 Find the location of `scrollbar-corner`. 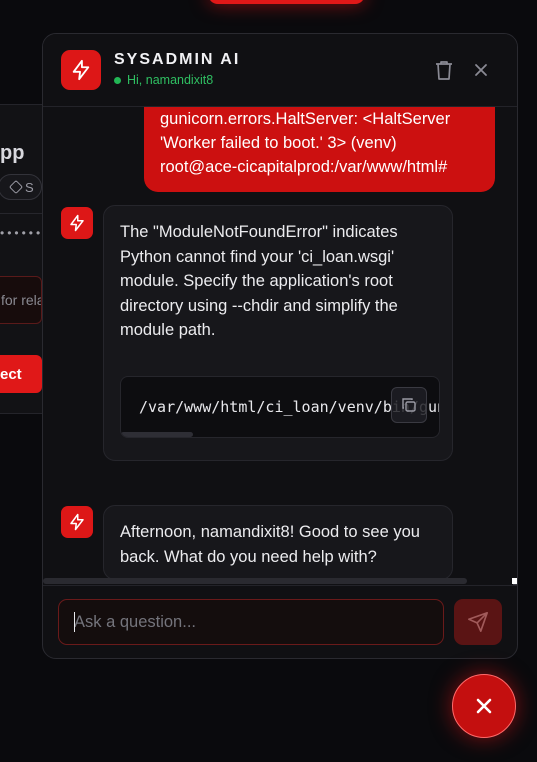

scrollbar-corner is located at coordinates (514, 581).